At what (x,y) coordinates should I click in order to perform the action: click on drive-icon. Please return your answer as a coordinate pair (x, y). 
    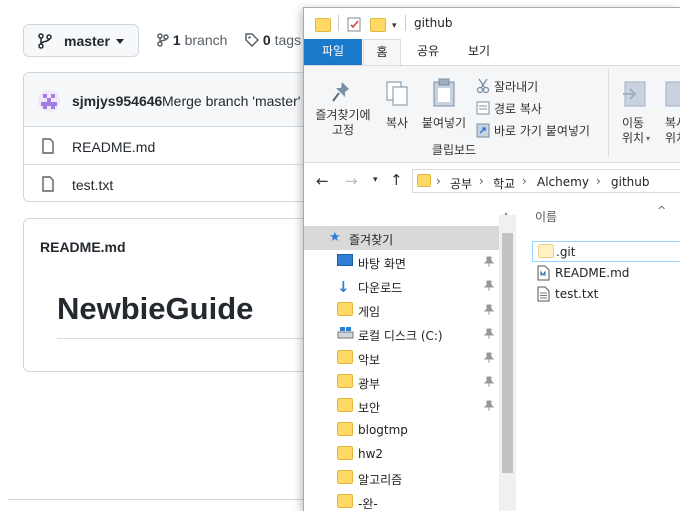
    Looking at the image, I should click on (345, 334).